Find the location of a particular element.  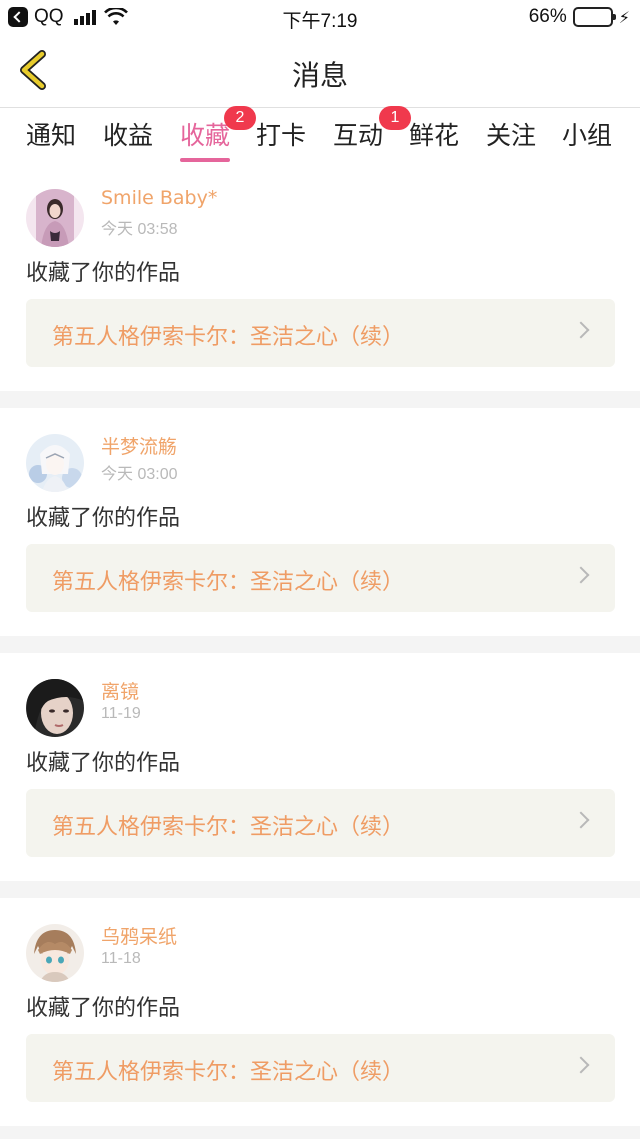

tab-label: 收藏 is located at coordinates (205, 135).